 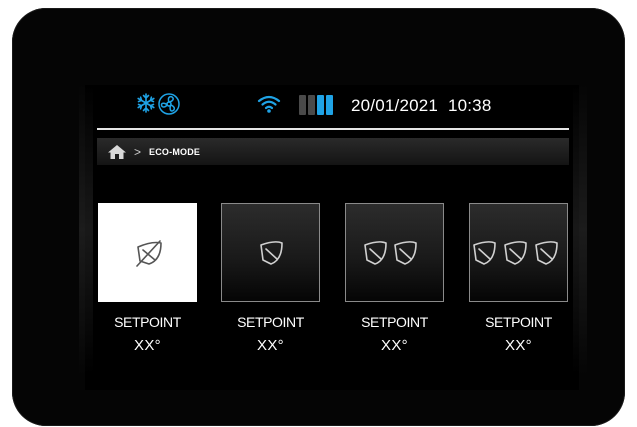 I want to click on fan-icon, so click(x=169, y=104).